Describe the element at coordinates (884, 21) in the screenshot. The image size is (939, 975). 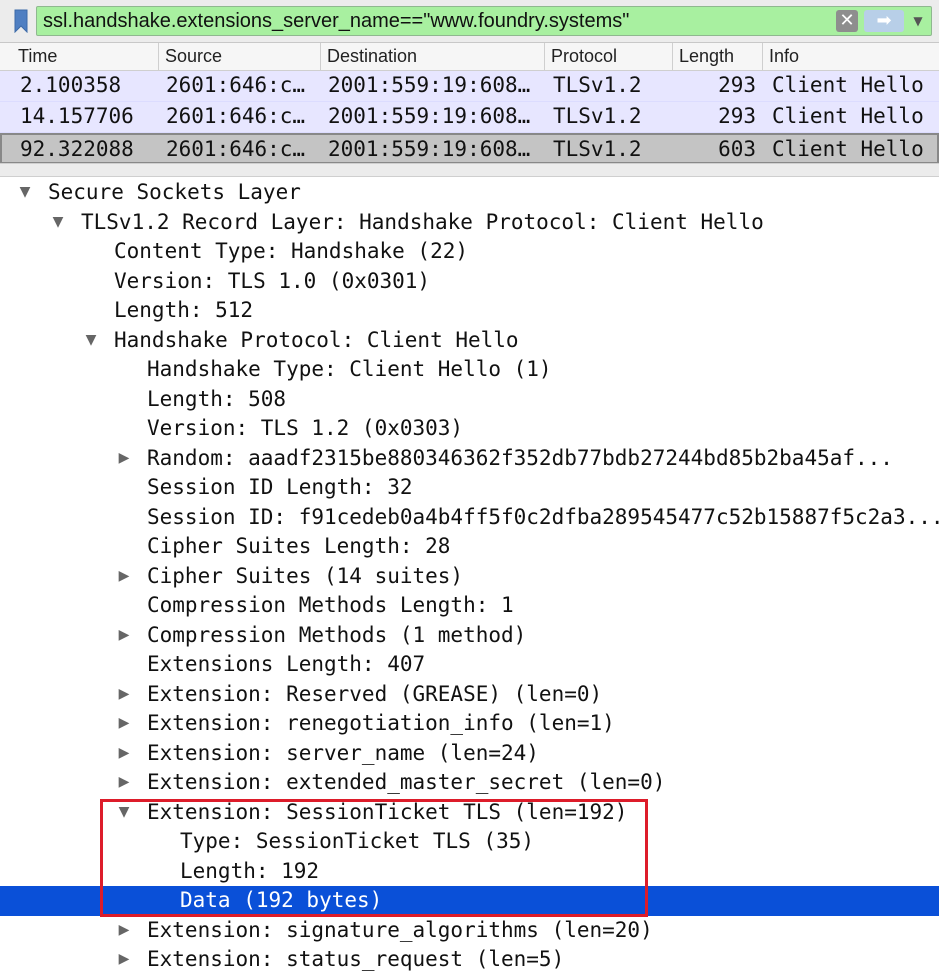
I see `apply-filter-icon: ➡` at that location.